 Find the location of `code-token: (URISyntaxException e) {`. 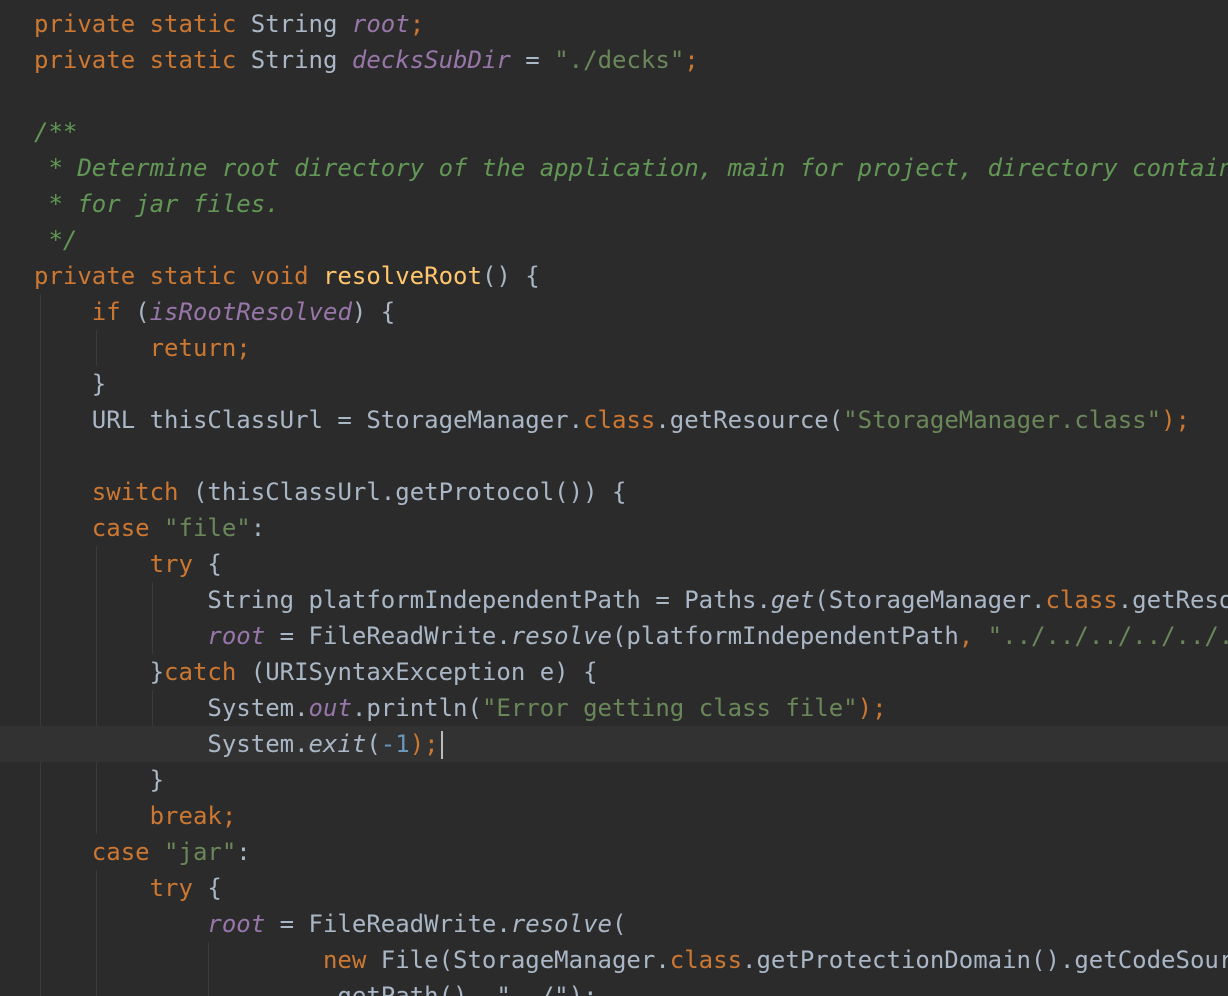

code-token: (URISyntaxException e) { is located at coordinates (424, 672).